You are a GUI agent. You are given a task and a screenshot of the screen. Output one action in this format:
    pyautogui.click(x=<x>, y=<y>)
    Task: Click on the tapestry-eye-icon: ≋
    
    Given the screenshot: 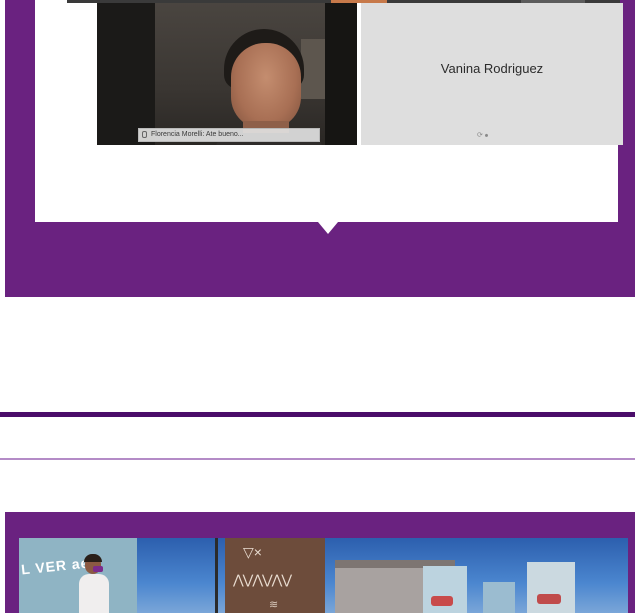 What is the action you would take?
    pyautogui.click(x=274, y=605)
    